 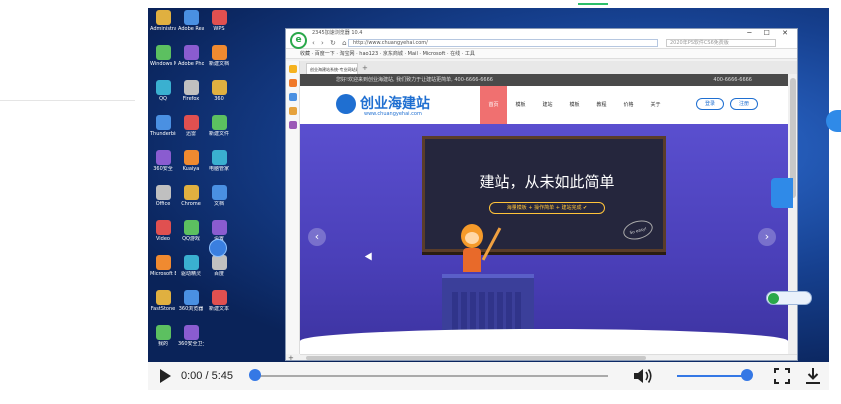 What do you see at coordinates (218, 309) in the screenshot?
I see `desktop-icon-label: 新建文本` at bounding box center [218, 309].